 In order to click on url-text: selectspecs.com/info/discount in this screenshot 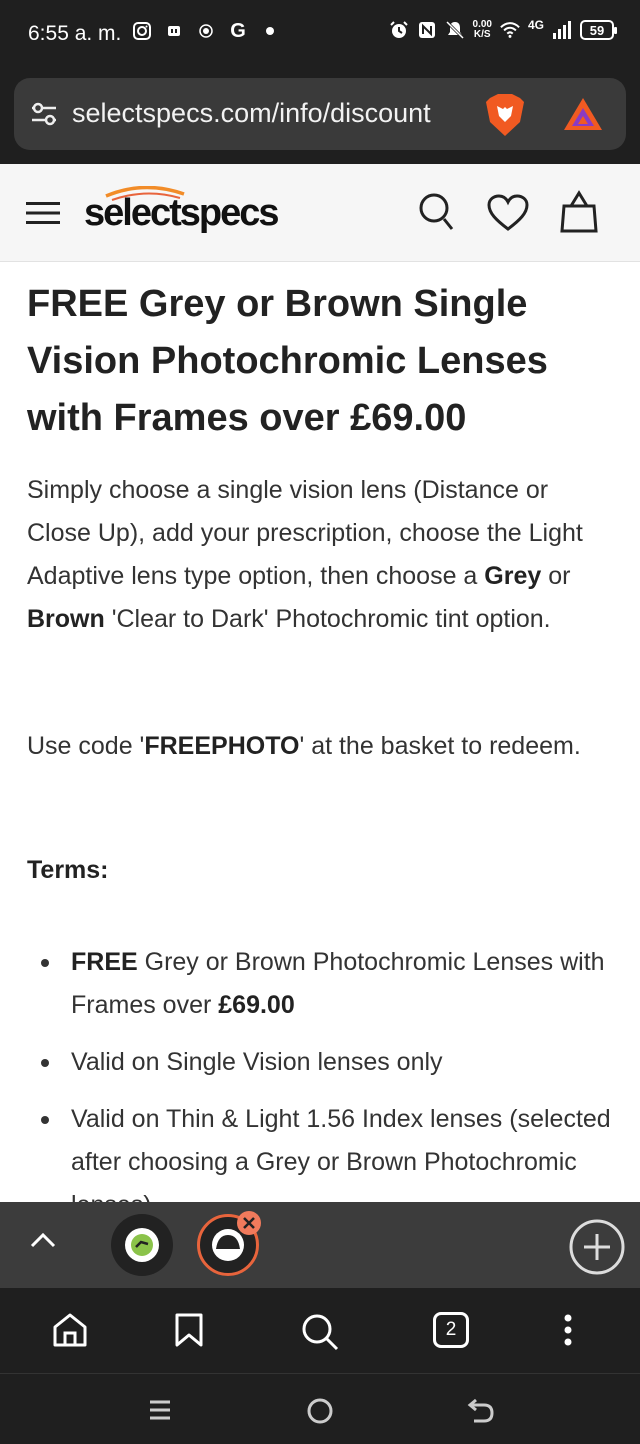, I will do `click(251, 113)`.